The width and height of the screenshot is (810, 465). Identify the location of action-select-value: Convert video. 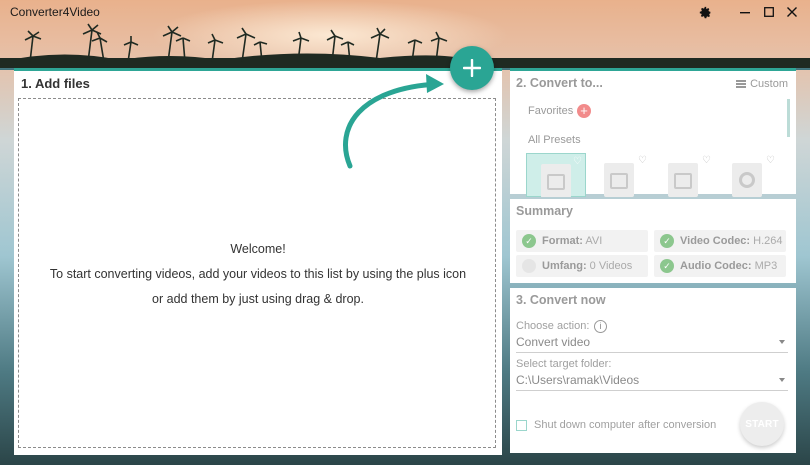
(553, 342).